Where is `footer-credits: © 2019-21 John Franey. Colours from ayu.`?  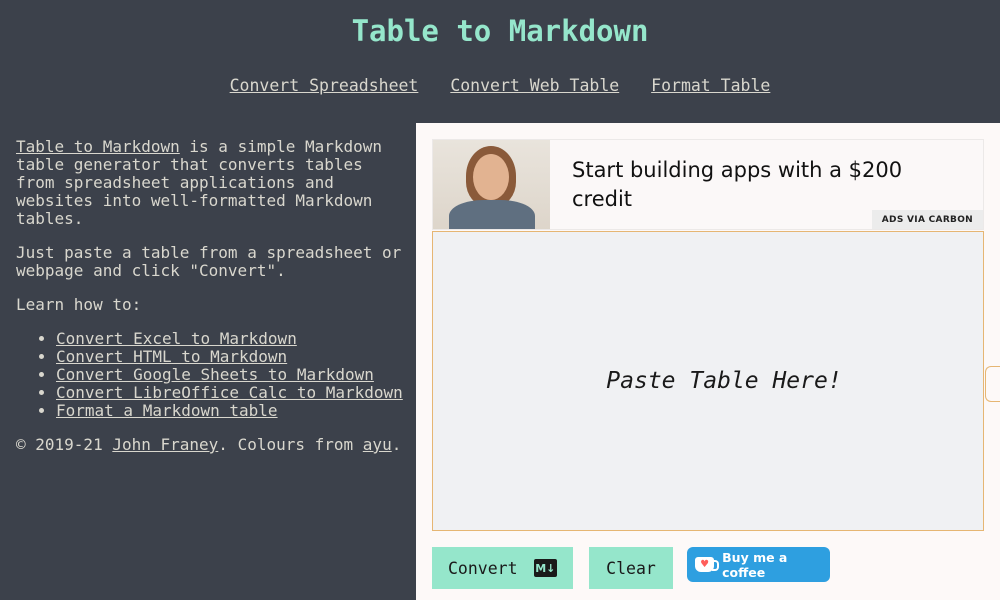 footer-credits: © 2019-21 John Franey. Colours from ayu. is located at coordinates (212, 445).